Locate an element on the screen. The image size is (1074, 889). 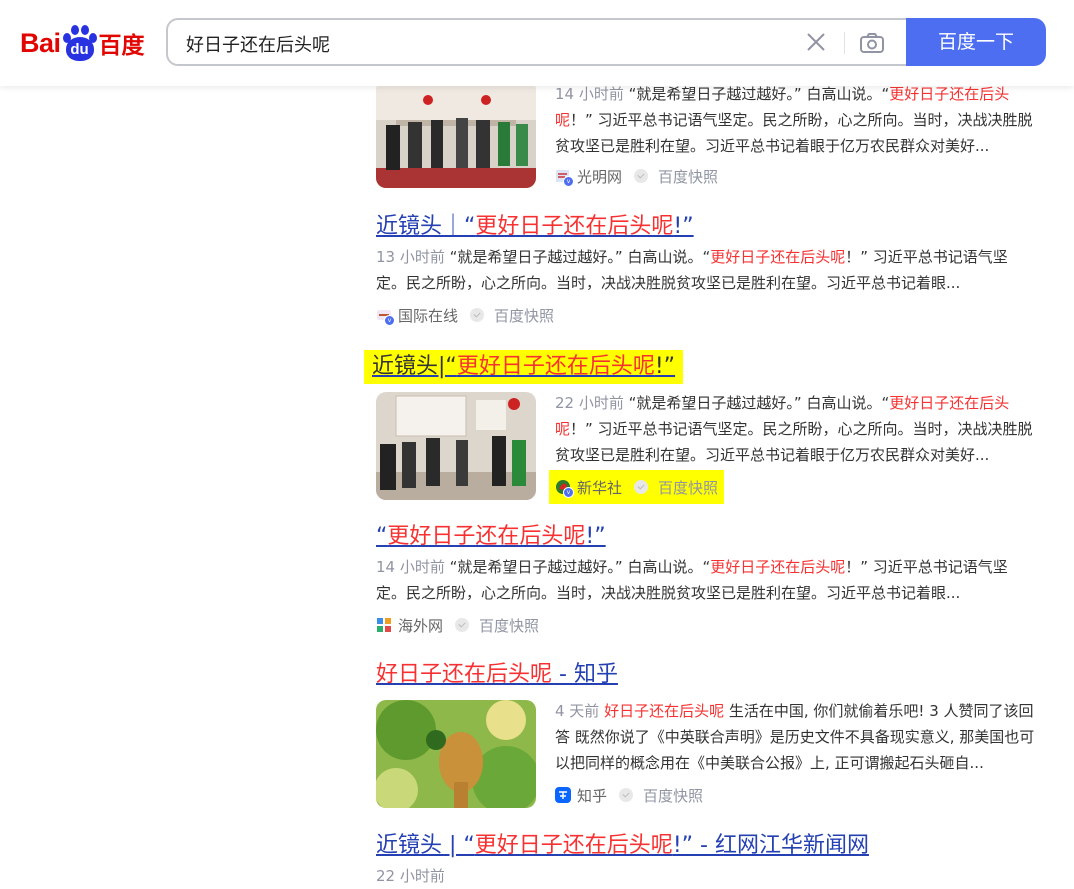
title-text: “ is located at coordinates (382, 536).